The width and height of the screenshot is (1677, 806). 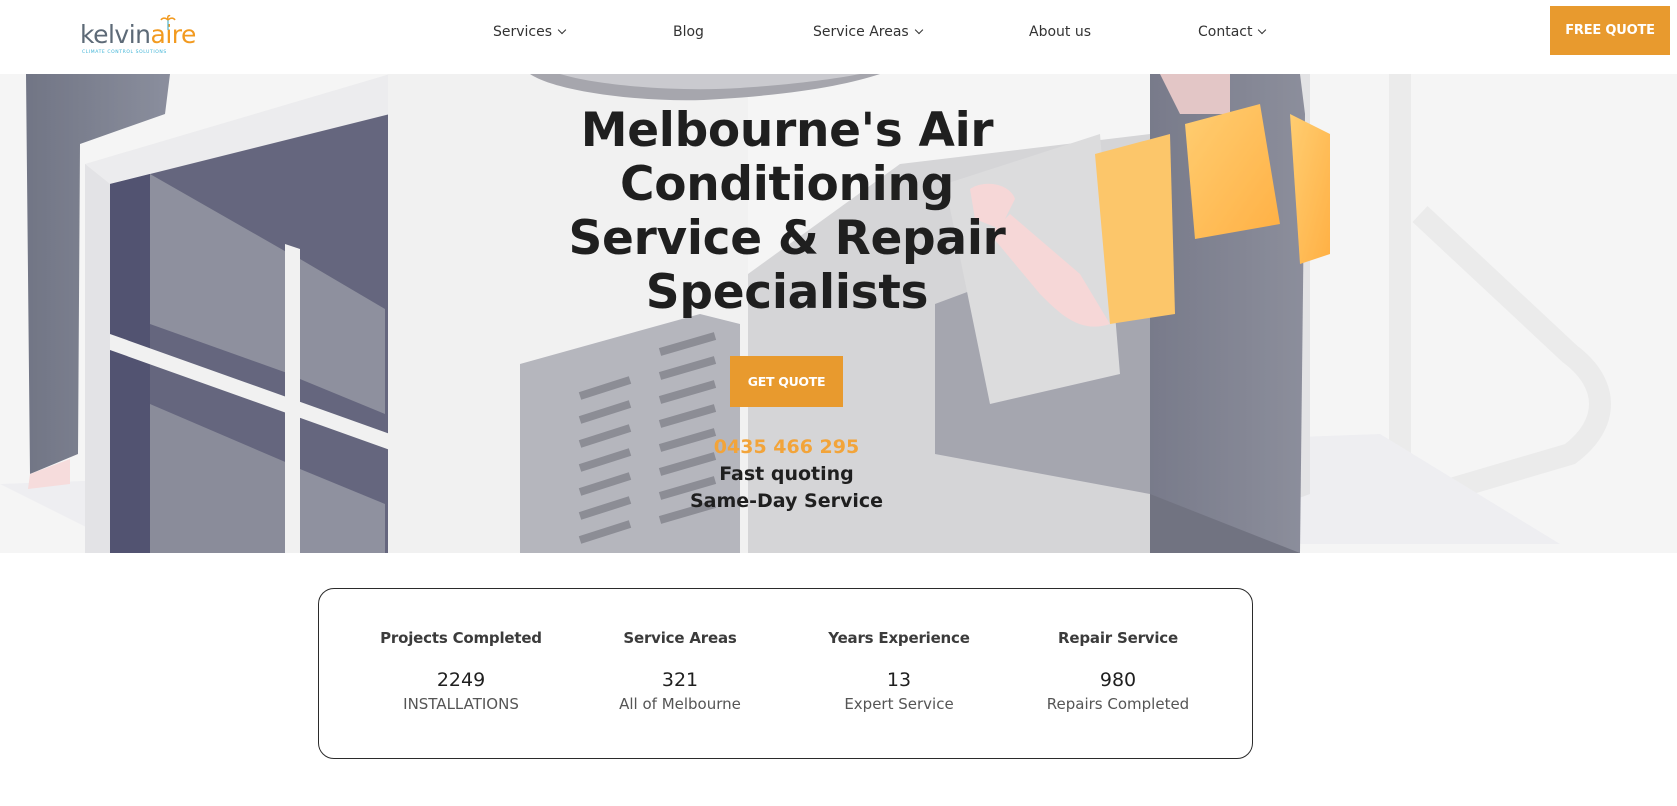 What do you see at coordinates (530, 32) in the screenshot?
I see `nav-services: Services` at bounding box center [530, 32].